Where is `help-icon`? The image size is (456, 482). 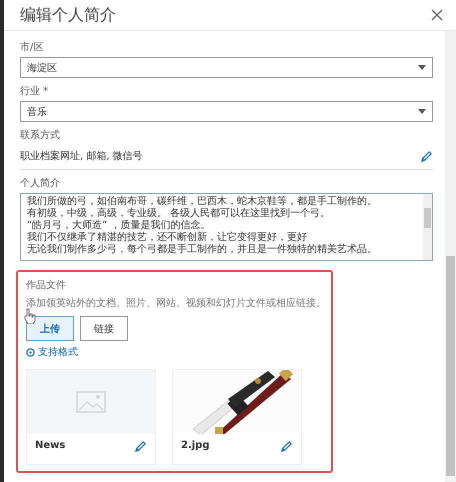
help-icon is located at coordinates (30, 352).